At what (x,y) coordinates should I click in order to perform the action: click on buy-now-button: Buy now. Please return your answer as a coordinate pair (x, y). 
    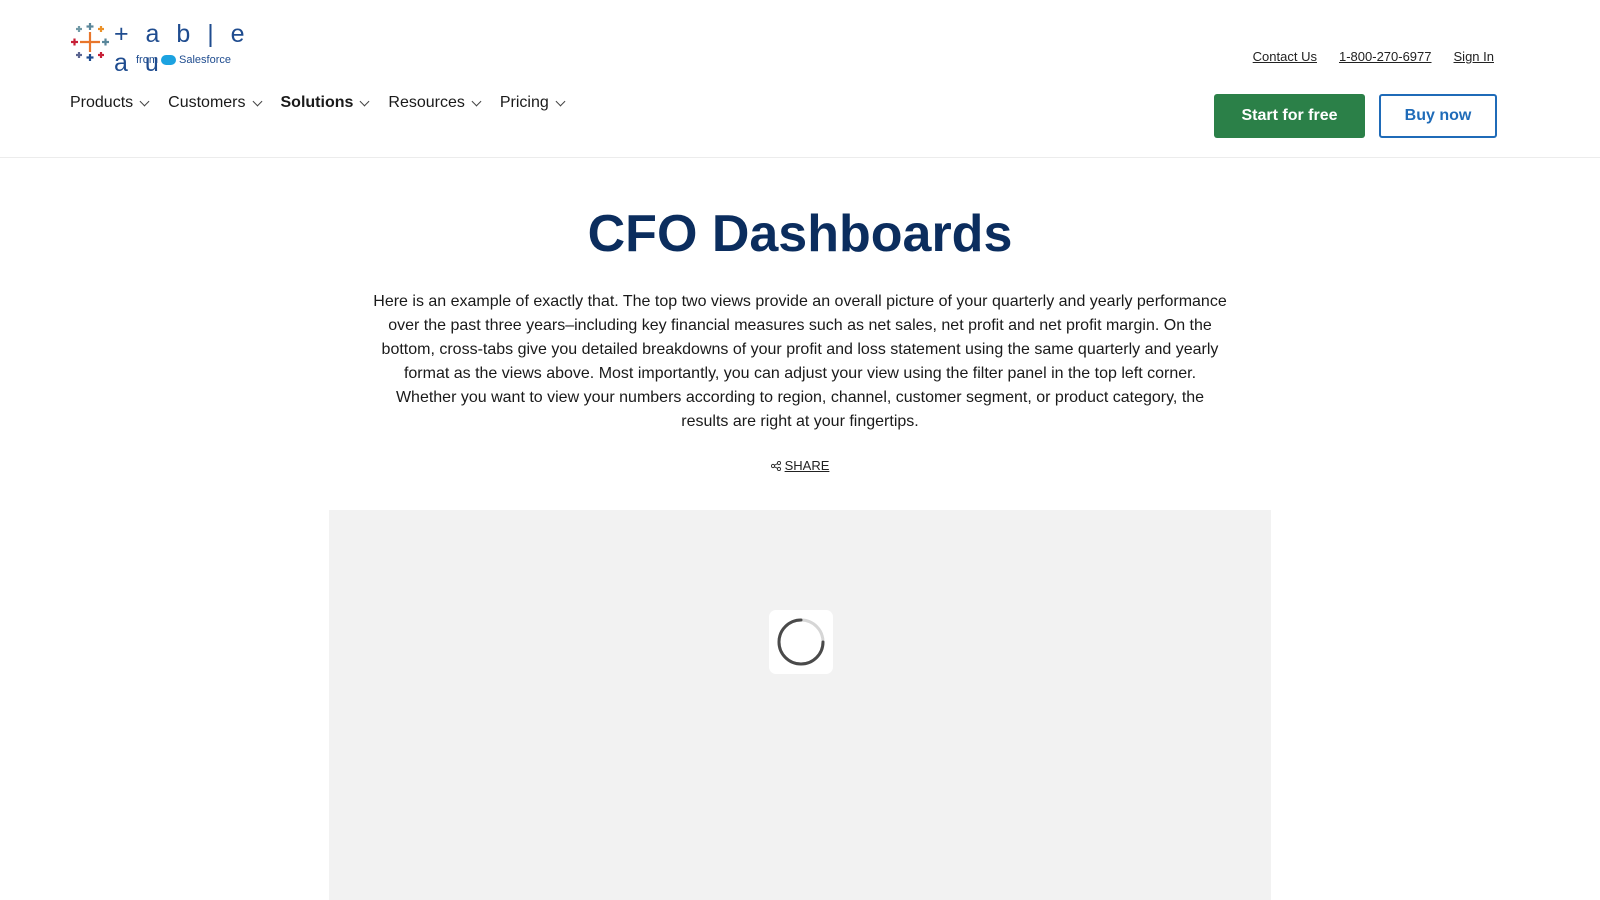
    Looking at the image, I should click on (1438, 116).